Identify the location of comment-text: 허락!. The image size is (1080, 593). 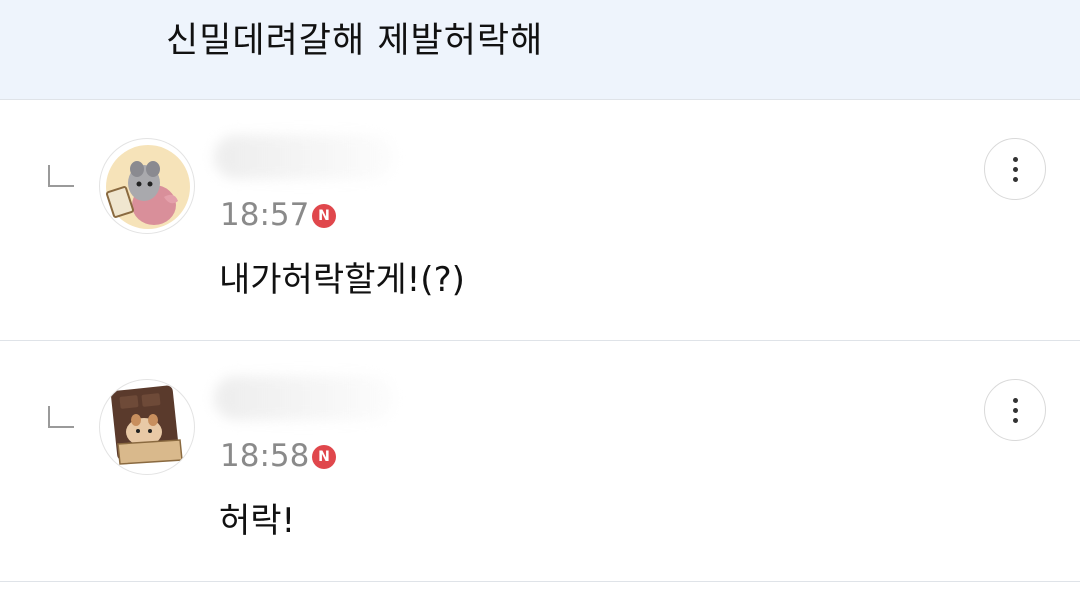
(257, 521).